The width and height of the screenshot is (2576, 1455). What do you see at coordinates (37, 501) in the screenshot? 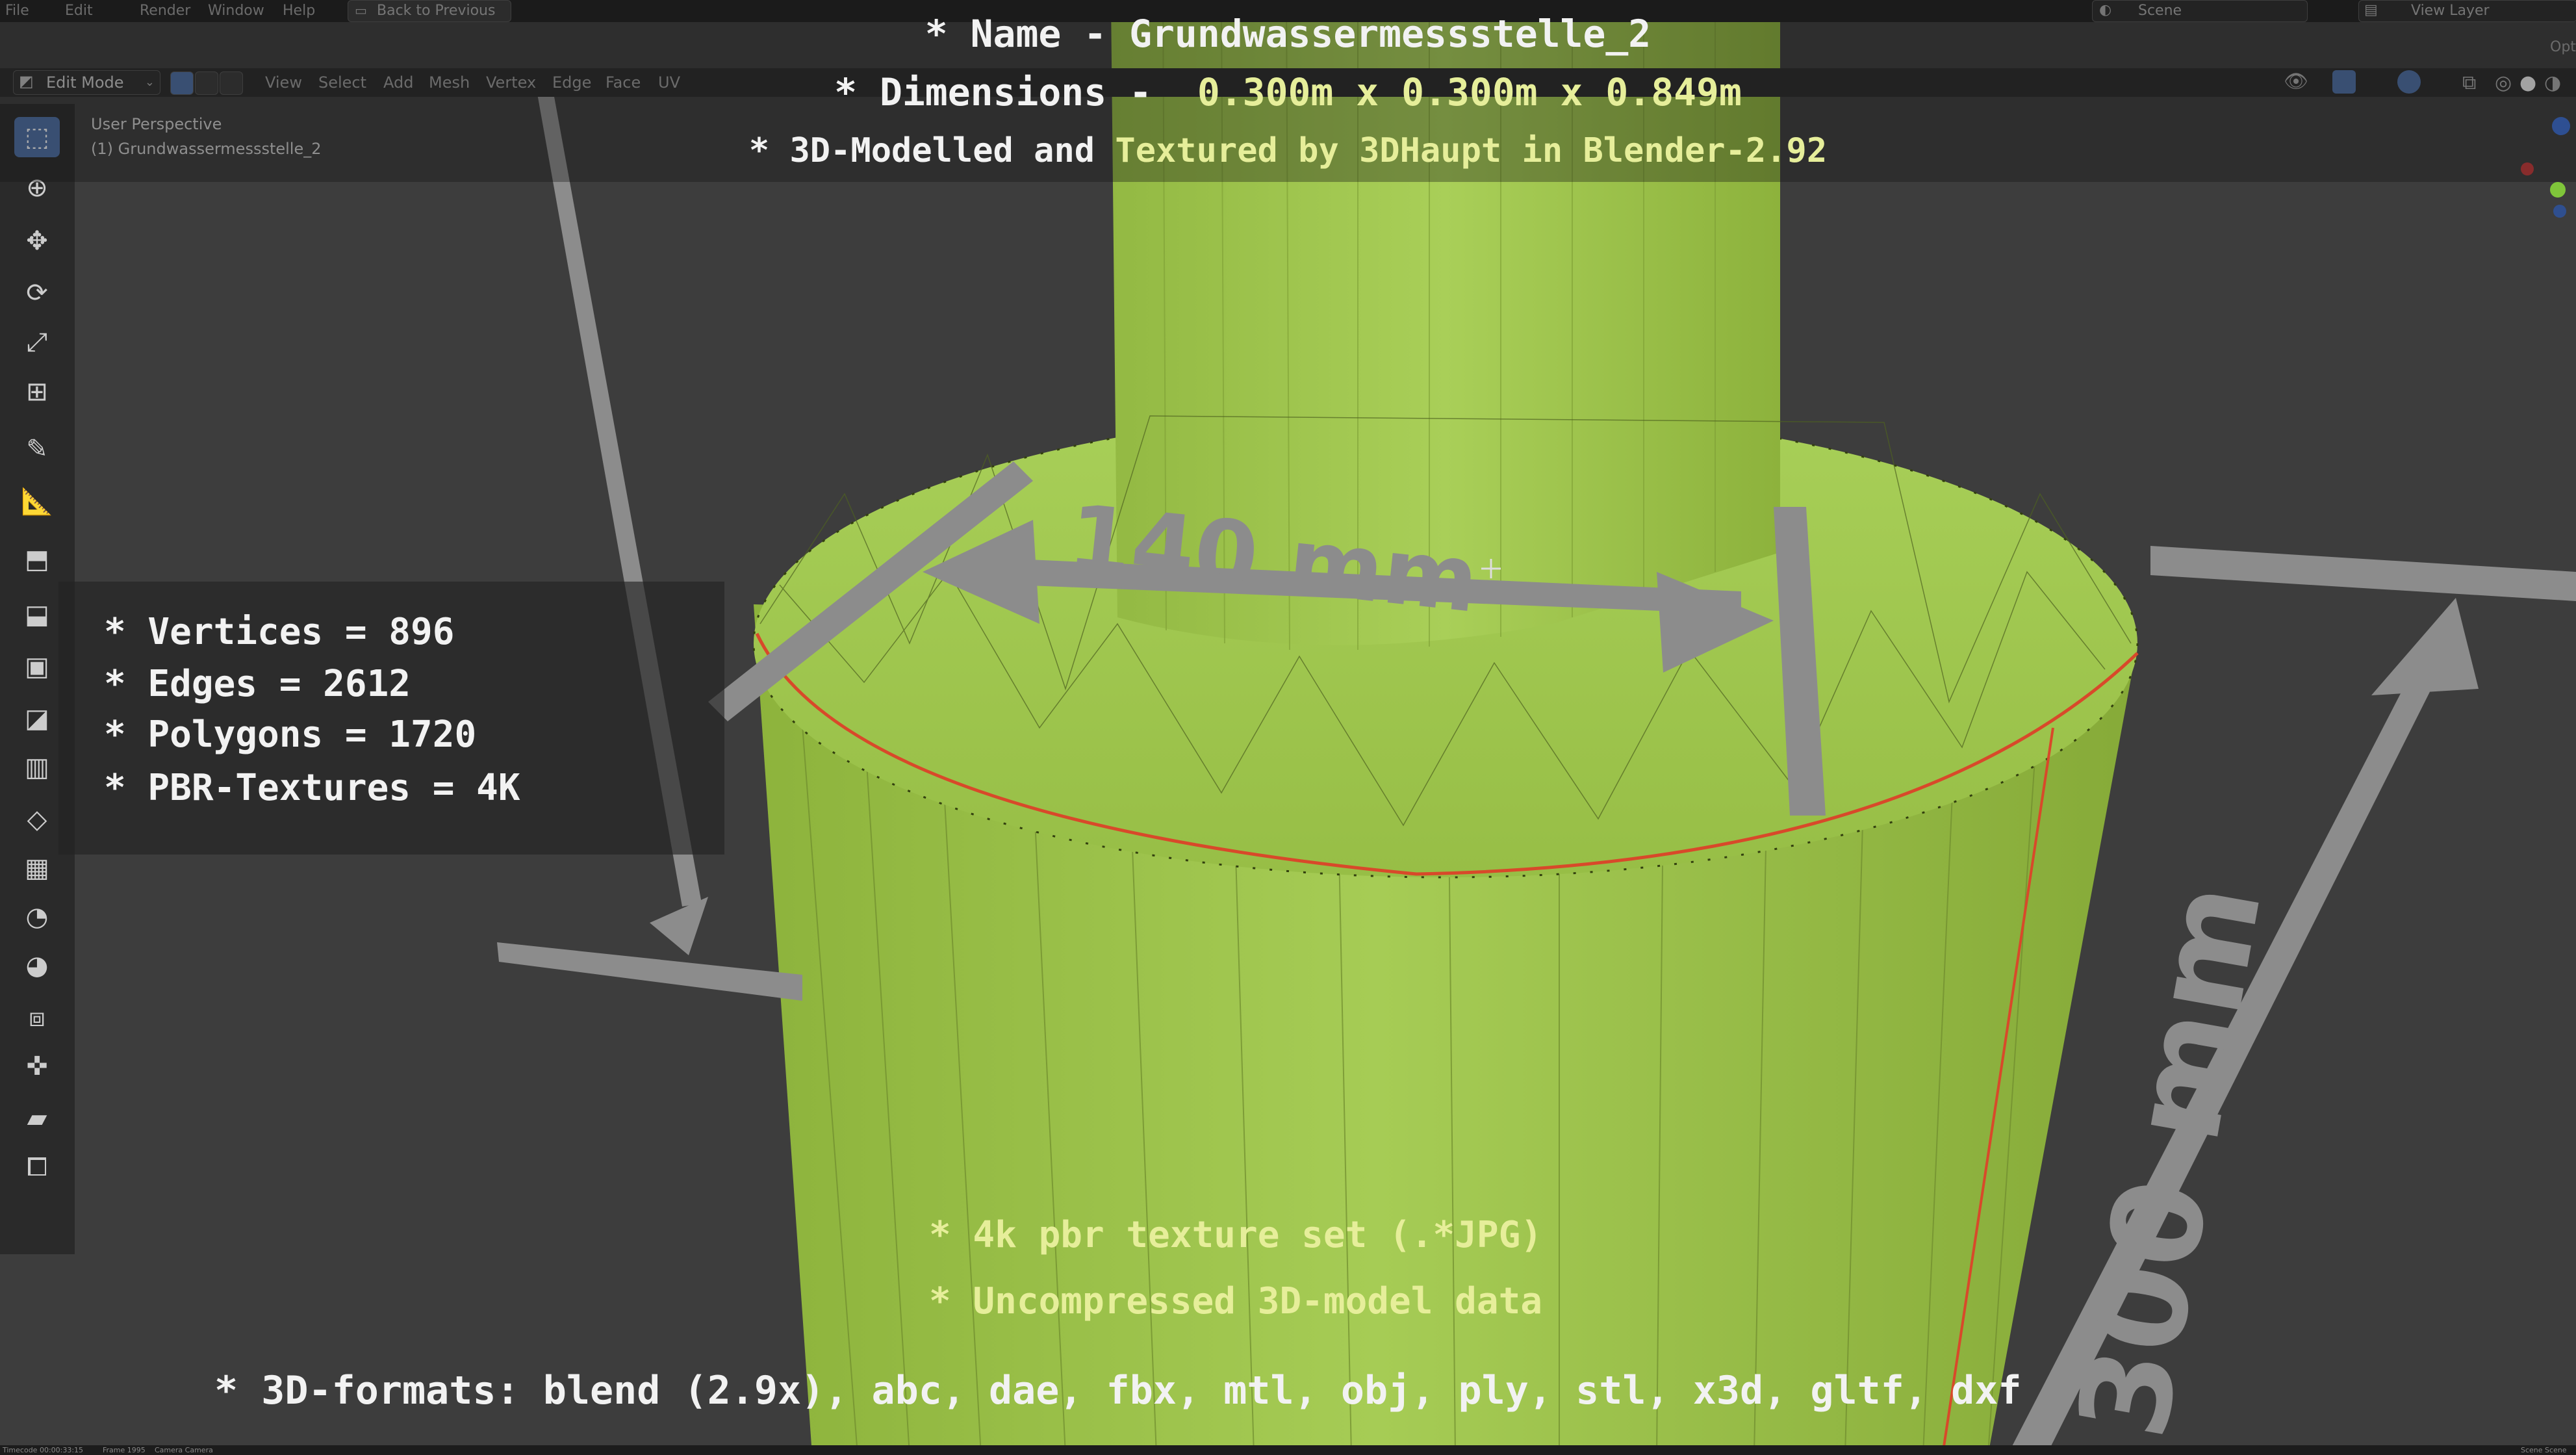
I see `measure-icon: 📐` at bounding box center [37, 501].